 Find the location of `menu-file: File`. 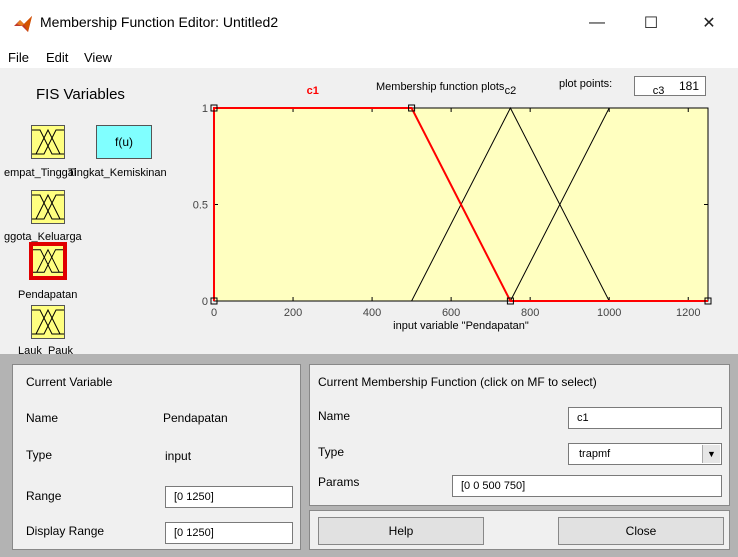

menu-file: File is located at coordinates (18, 57).